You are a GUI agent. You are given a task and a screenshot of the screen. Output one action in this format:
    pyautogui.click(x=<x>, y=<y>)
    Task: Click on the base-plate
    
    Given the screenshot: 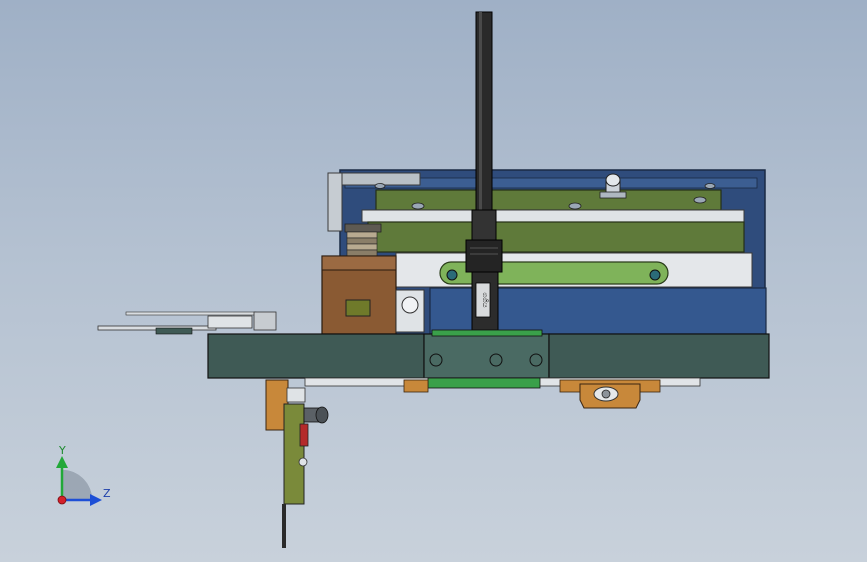 What is the action you would take?
    pyautogui.click(x=488, y=354)
    